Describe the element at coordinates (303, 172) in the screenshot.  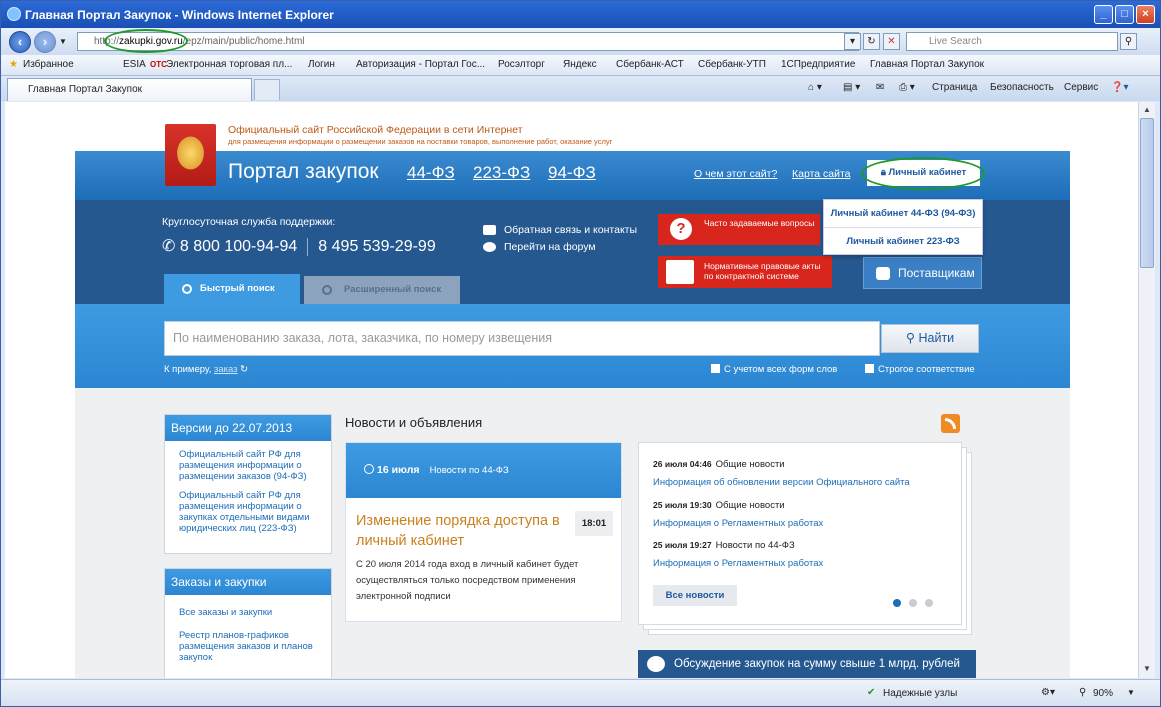
I see `portal-title: Портал закупок` at that location.